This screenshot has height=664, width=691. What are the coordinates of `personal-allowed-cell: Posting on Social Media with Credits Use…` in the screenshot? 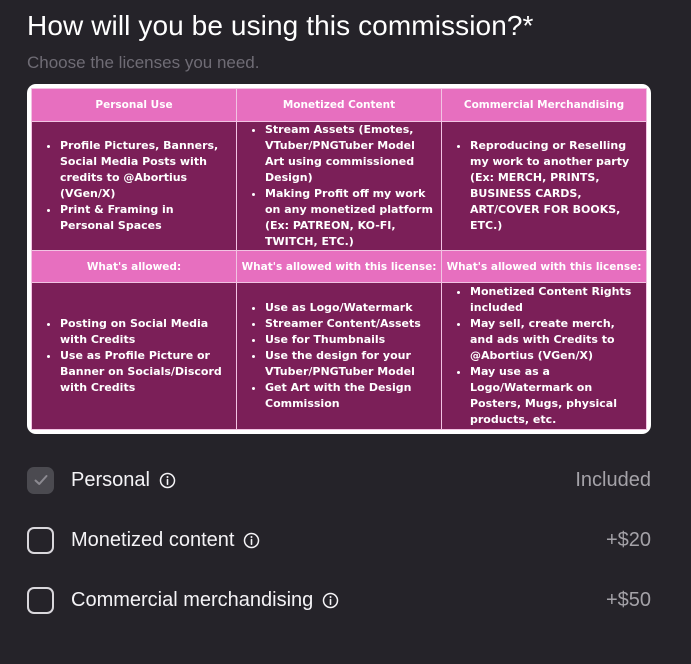 It's located at (134, 356).